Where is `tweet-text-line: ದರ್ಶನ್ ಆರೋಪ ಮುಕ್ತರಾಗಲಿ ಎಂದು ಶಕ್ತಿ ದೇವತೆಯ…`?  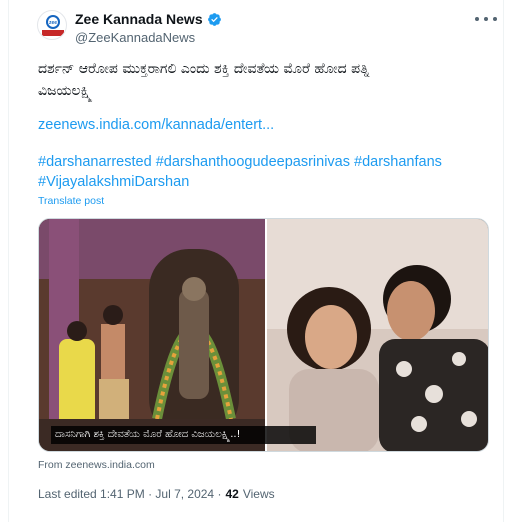 tweet-text-line: ದರ್ಶನ್ ಆರೋಪ ಮುಕ್ತರಾಗಲಿ ಎಂದು ಶಕ್ತಿ ದೇವತೆಯ… is located at coordinates (204, 69).